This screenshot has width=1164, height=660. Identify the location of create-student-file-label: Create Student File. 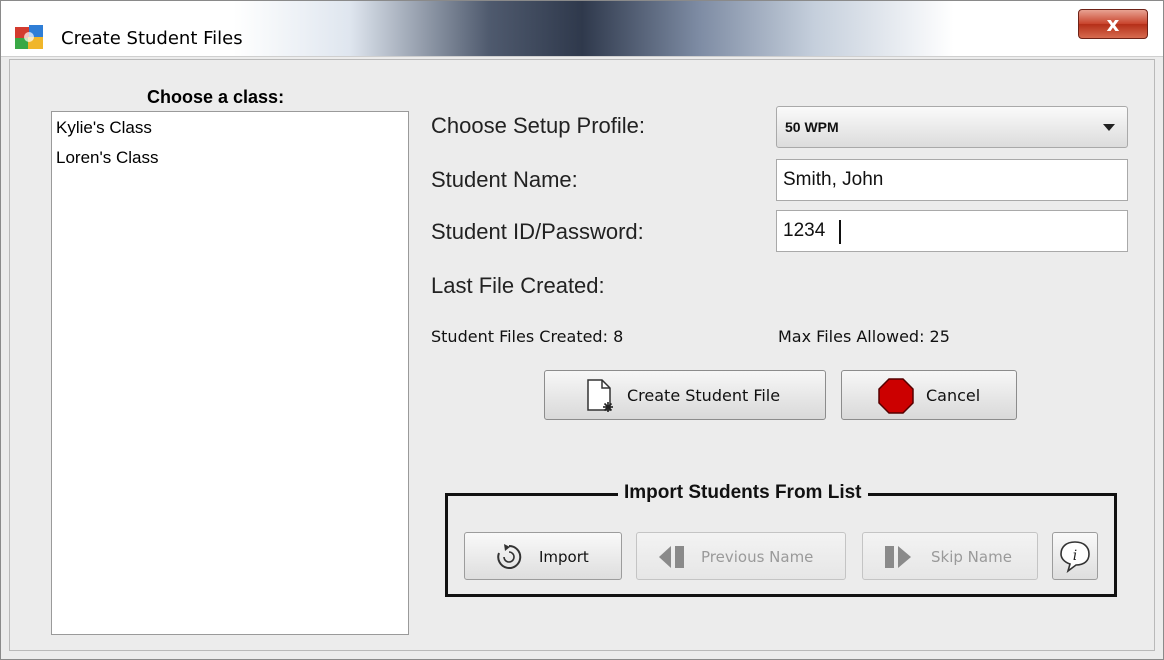
(704, 395).